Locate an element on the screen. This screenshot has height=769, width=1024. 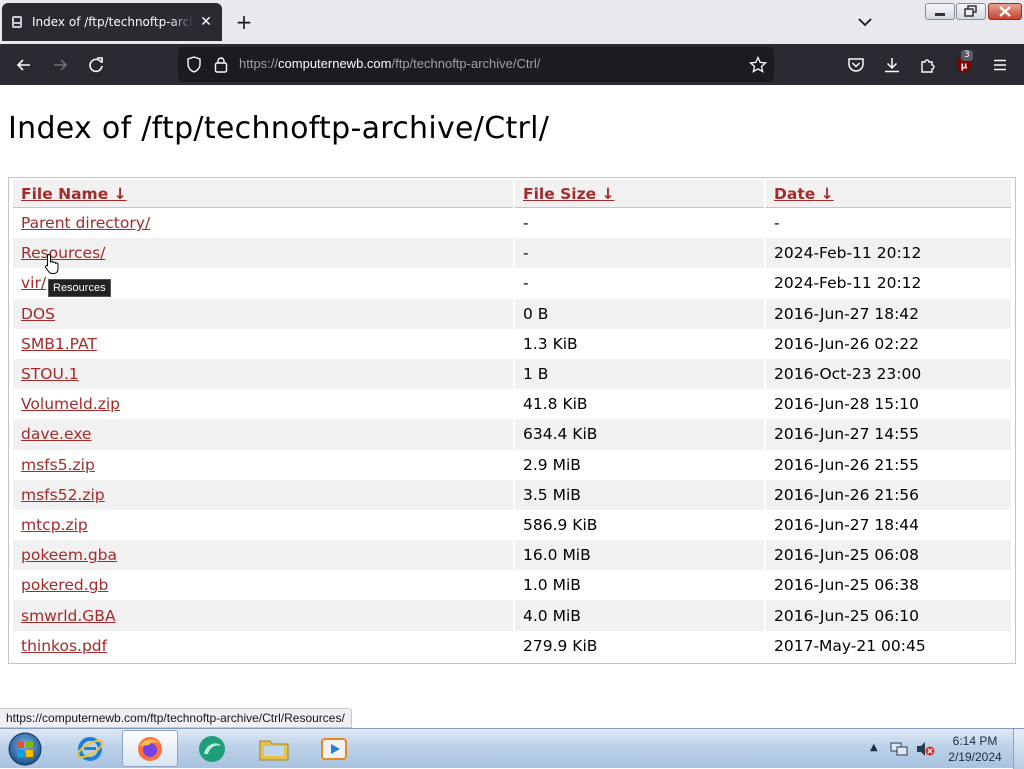
table-row: Volumeld.zip 41.8 KiB 2016-Jun-28 15:10 is located at coordinates (512, 404).